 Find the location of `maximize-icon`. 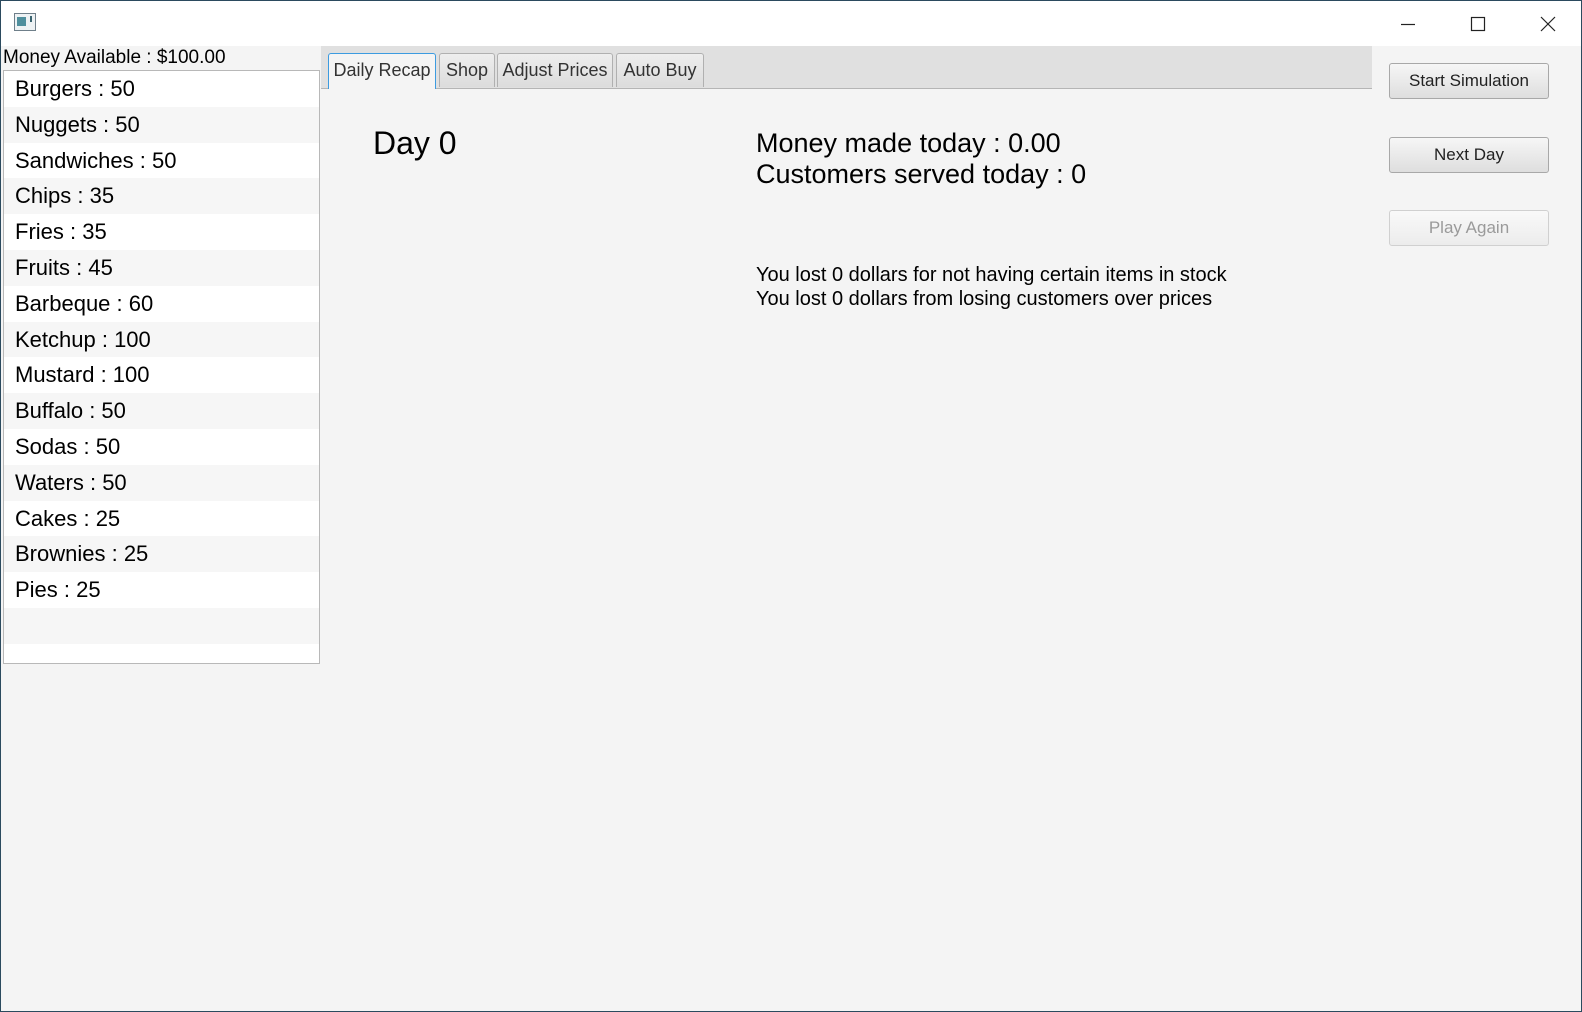

maximize-icon is located at coordinates (1478, 23).